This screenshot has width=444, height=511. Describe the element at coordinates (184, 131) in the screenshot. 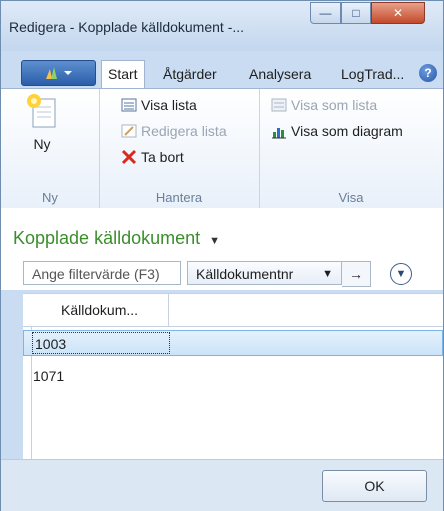

I see `redigera-lista-label: Redigera lista` at that location.